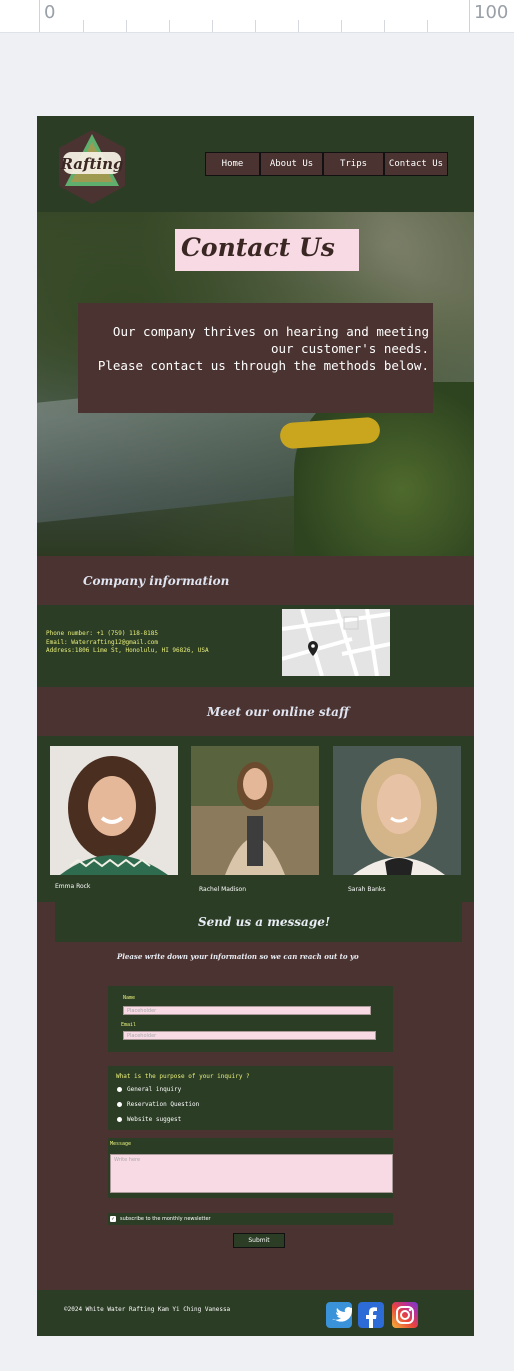 The image size is (514, 1371). Describe the element at coordinates (255, 580) in the screenshot. I see `company-info-band: Company information` at that location.